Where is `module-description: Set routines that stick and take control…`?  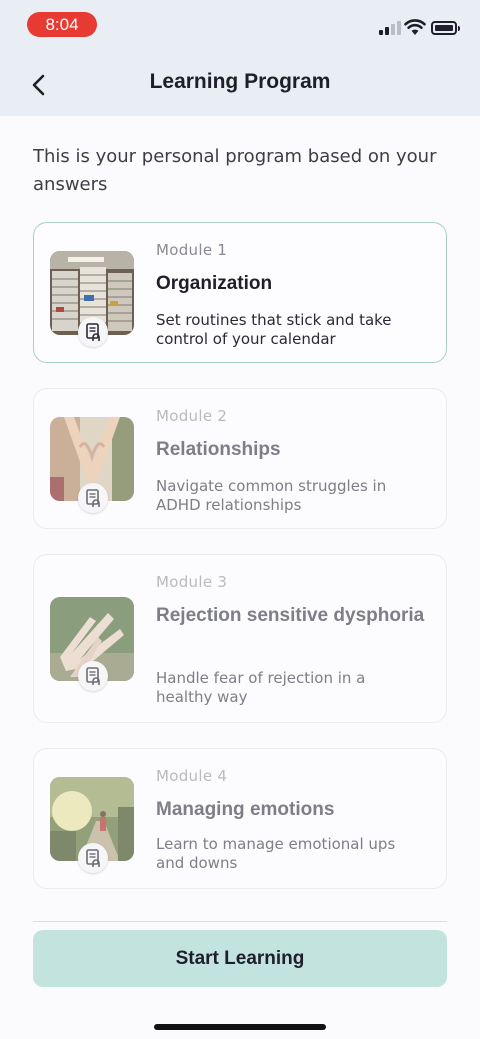
module-description: Set routines that stick and take control… is located at coordinates (274, 329).